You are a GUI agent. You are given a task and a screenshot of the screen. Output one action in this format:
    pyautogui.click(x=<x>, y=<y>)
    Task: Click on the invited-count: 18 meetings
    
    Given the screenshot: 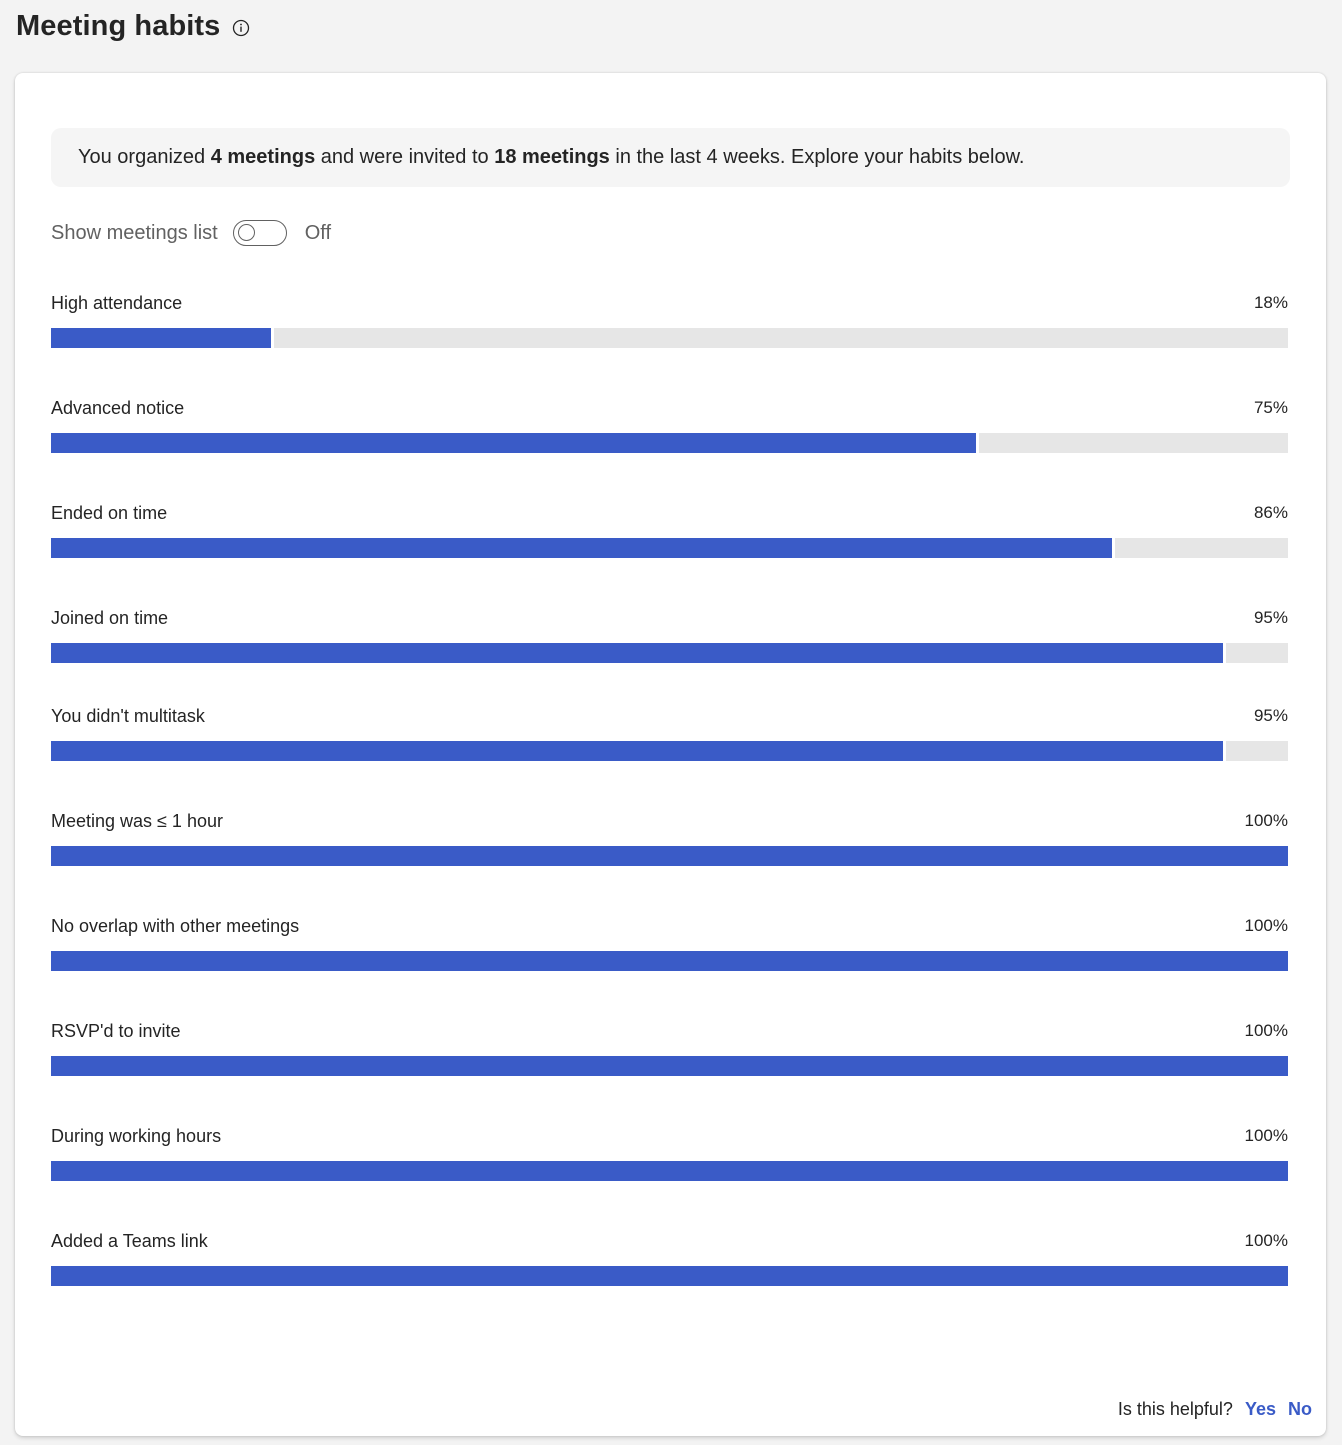 What is the action you would take?
    pyautogui.click(x=552, y=157)
    